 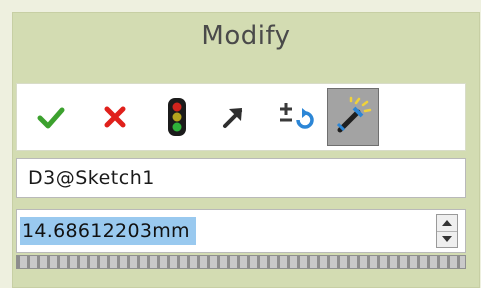 What do you see at coordinates (246, 36) in the screenshot?
I see `dialog-title: Modify` at bounding box center [246, 36].